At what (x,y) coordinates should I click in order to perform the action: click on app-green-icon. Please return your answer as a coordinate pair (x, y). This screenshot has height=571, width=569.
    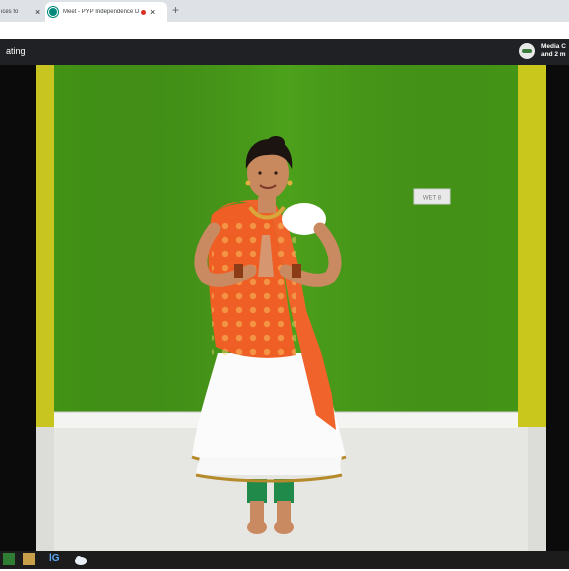
    Looking at the image, I should click on (9, 559).